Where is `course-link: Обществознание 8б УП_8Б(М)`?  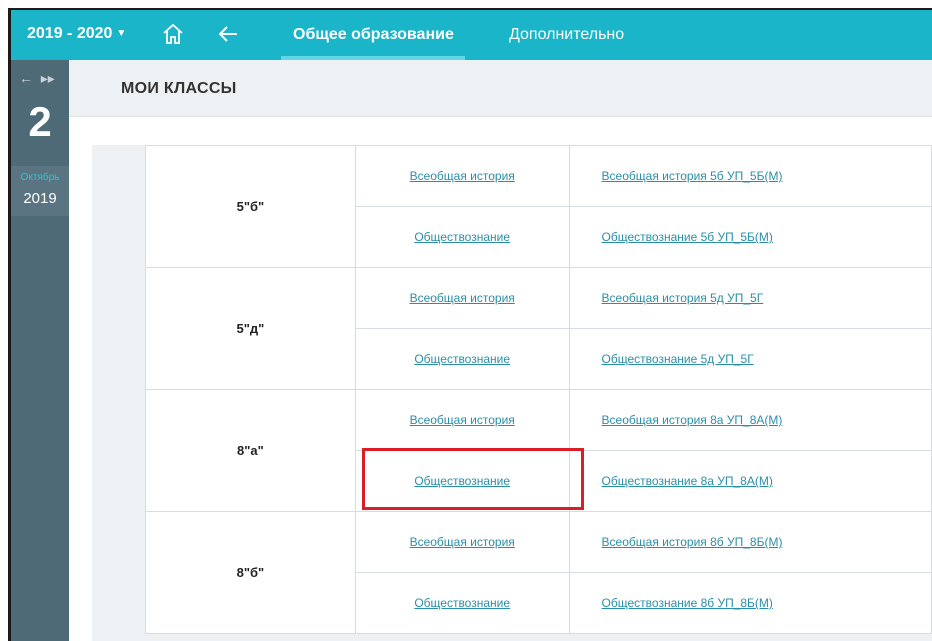
course-link: Обществознание 8б УП_8Б(М) is located at coordinates (687, 603).